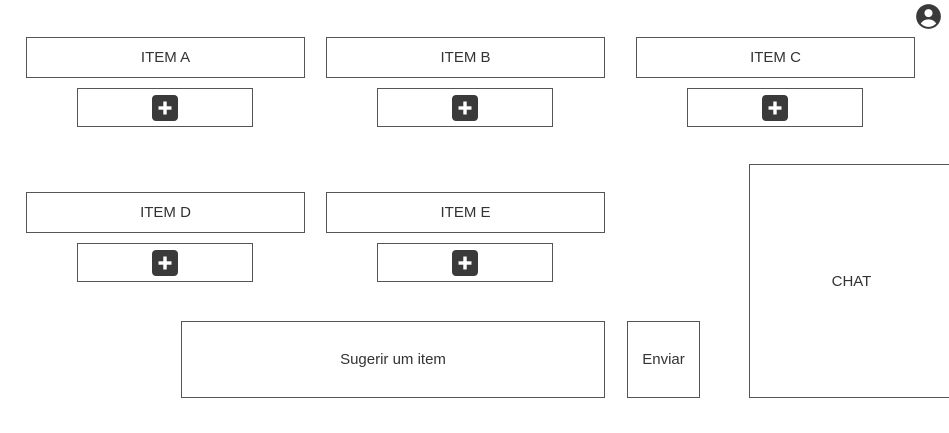  I want to click on suggest-item-text: Sugerir um item, so click(393, 359).